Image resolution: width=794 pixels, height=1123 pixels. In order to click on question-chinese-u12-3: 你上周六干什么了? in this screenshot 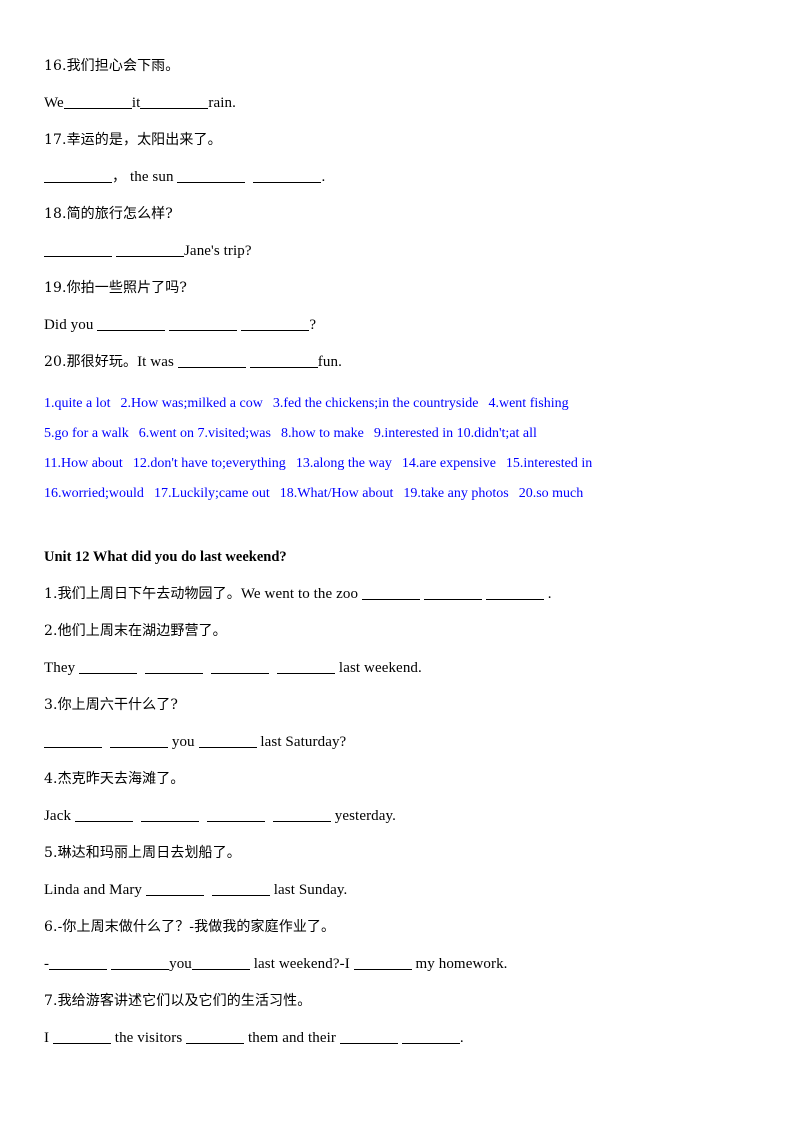, I will do `click(117, 705)`.